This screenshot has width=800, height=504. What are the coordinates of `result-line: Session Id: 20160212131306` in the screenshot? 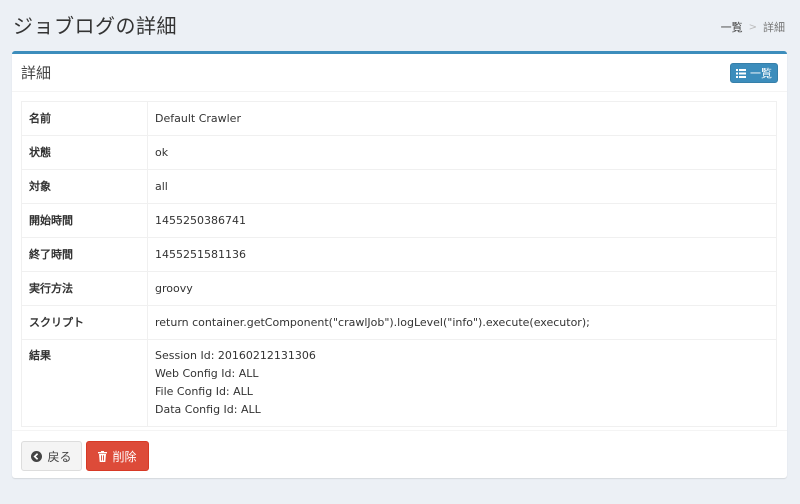 It's located at (235, 355).